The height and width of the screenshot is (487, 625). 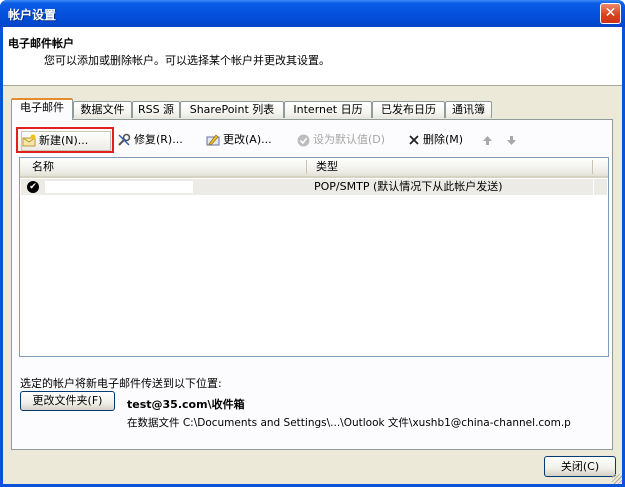 I want to click on change-account-icon, so click(x=213, y=140).